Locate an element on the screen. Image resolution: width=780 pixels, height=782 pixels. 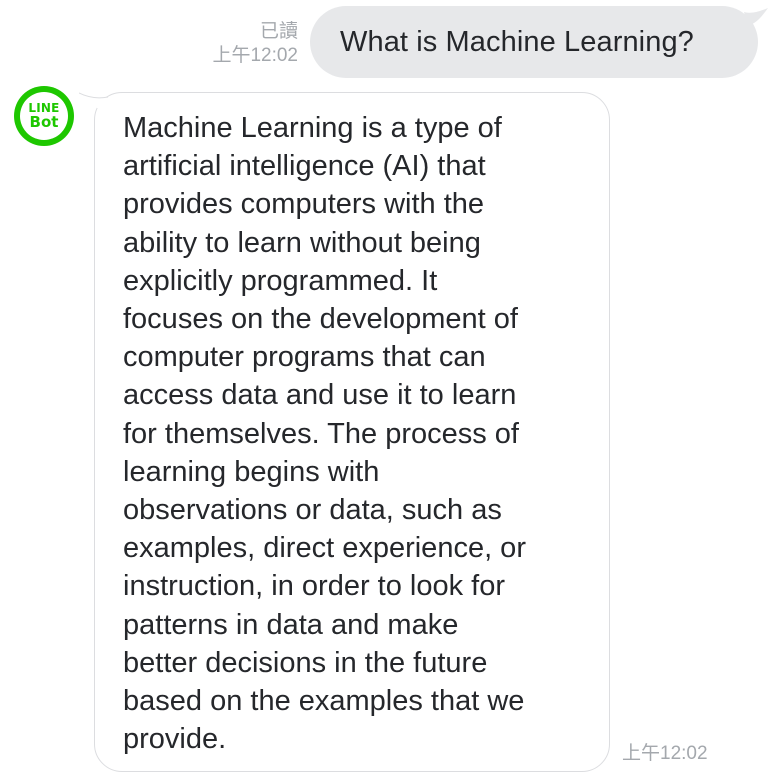
incoming-bubble-tail is located at coordinates (94, 102).